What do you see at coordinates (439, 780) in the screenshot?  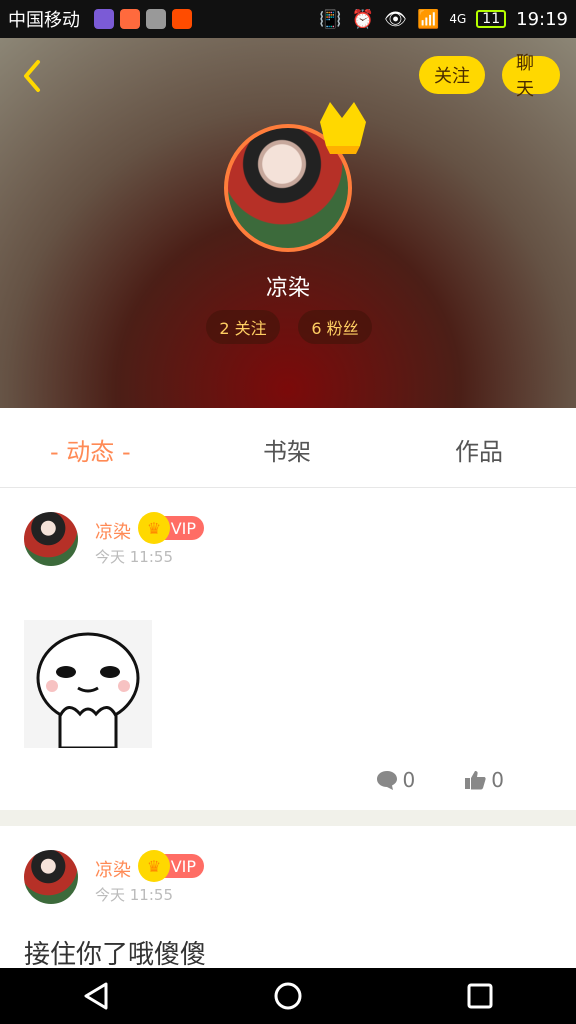 I see `post-actions: 0 0` at bounding box center [439, 780].